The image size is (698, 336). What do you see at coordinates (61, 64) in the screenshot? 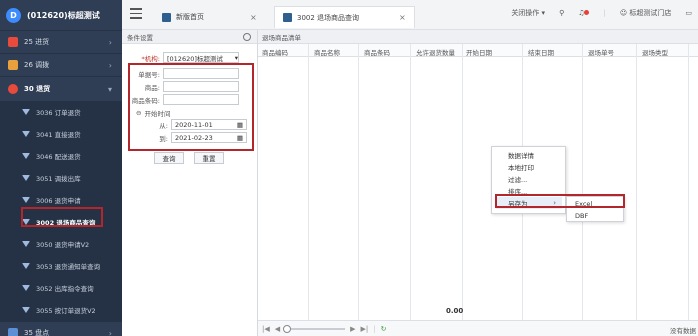
I see `sidebar-group-transfer: 26 调拨 ›` at bounding box center [61, 64].